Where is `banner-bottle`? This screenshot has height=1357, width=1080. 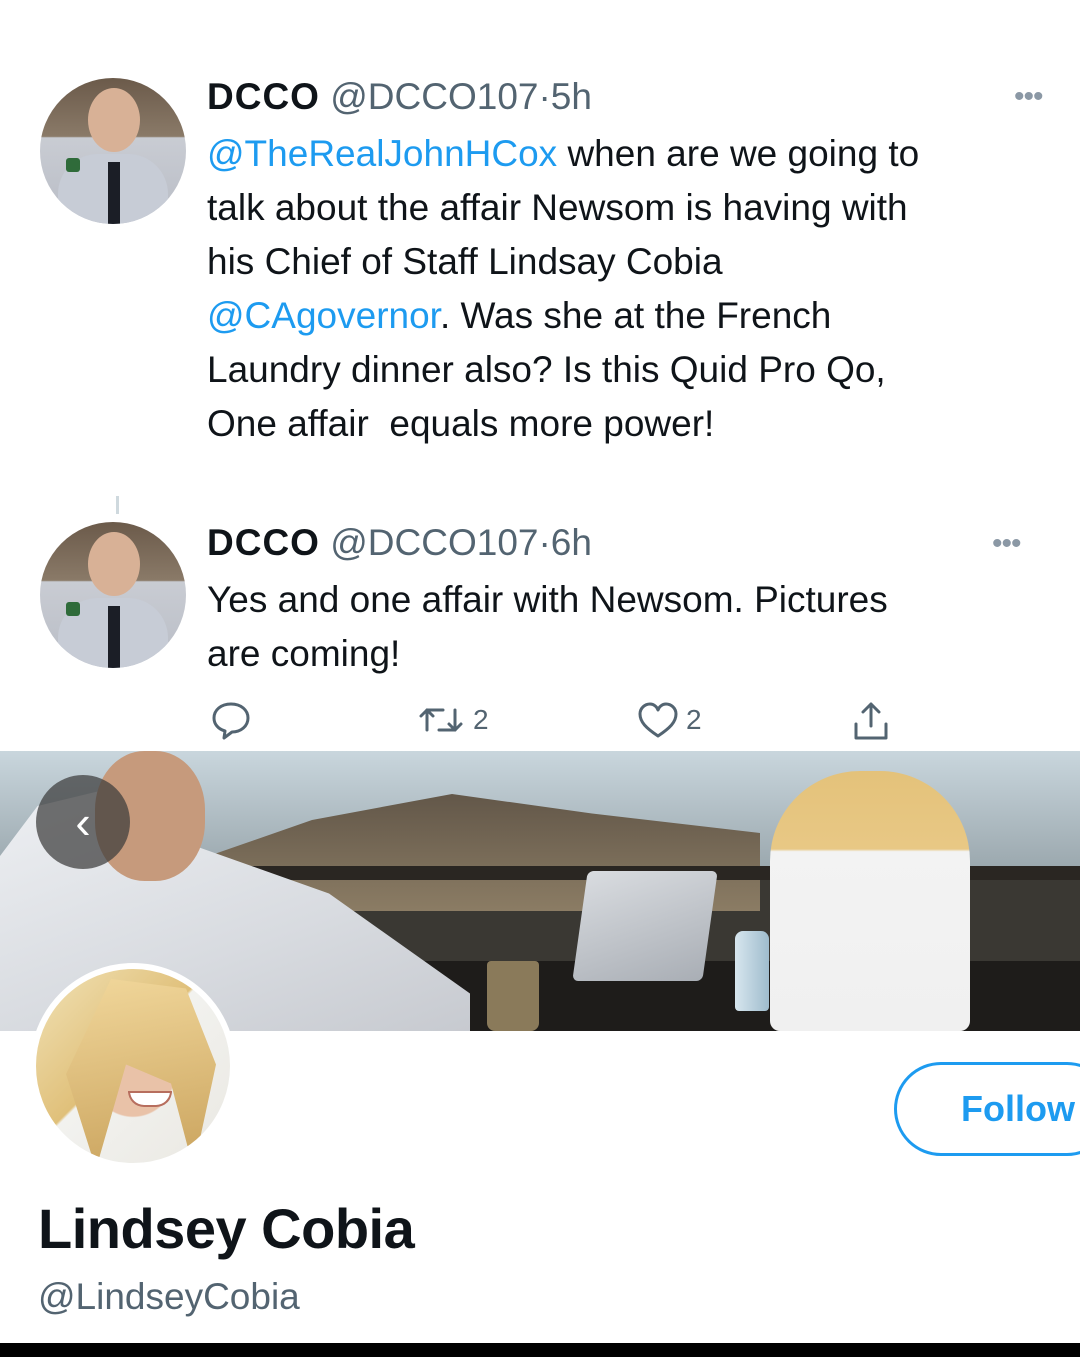 banner-bottle is located at coordinates (752, 971).